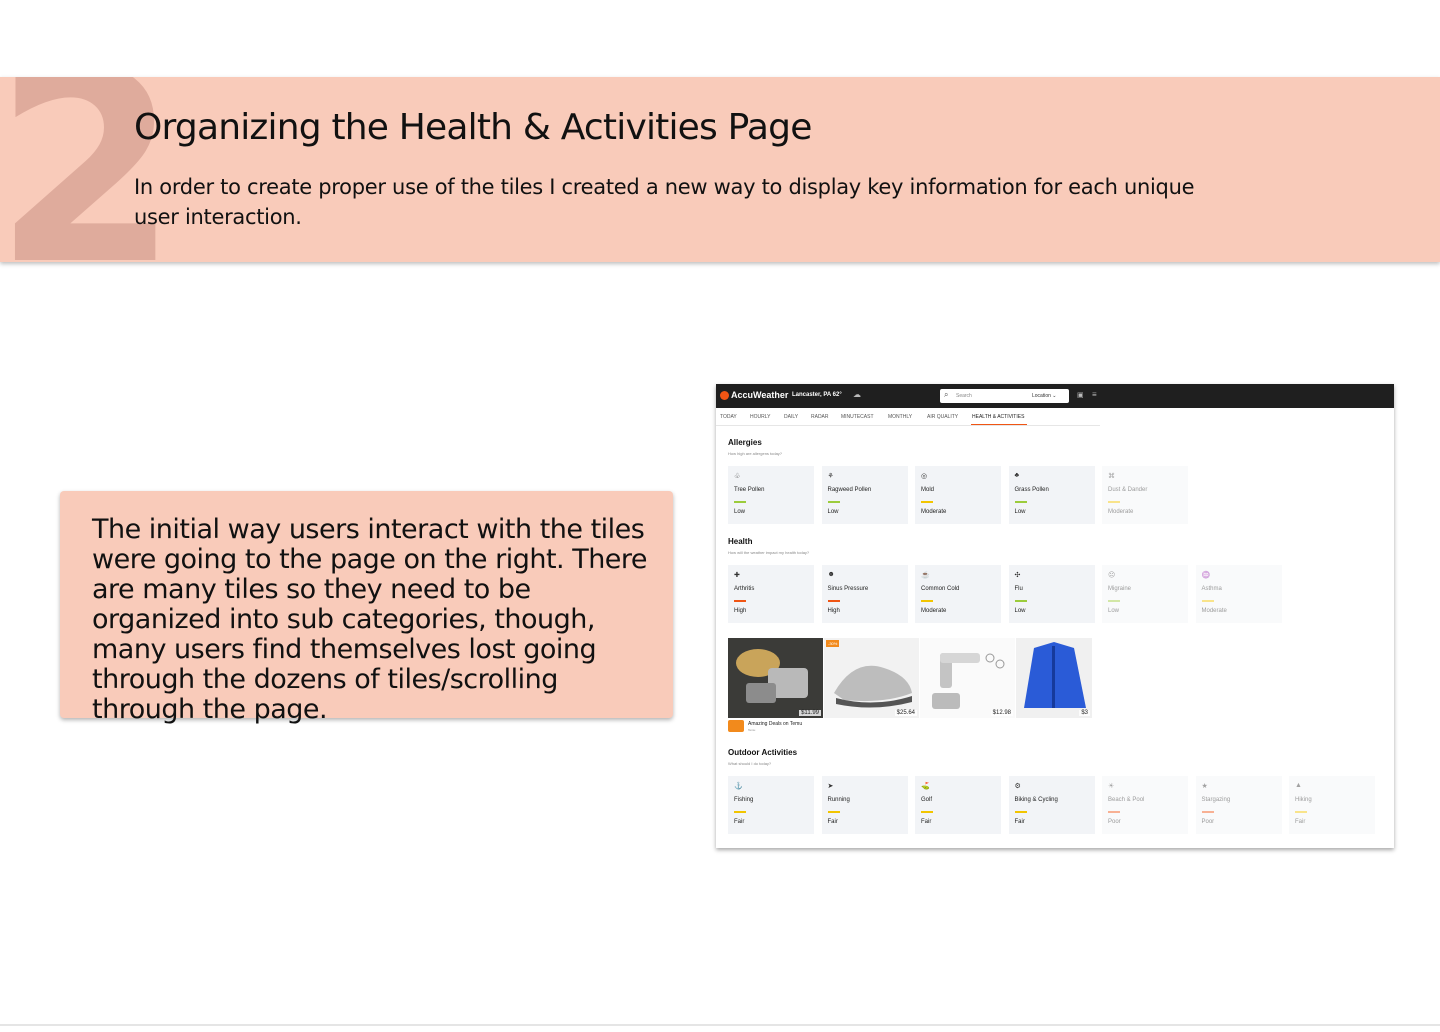  What do you see at coordinates (736, 726) in the screenshot?
I see `temu-logo-icon` at bounding box center [736, 726].